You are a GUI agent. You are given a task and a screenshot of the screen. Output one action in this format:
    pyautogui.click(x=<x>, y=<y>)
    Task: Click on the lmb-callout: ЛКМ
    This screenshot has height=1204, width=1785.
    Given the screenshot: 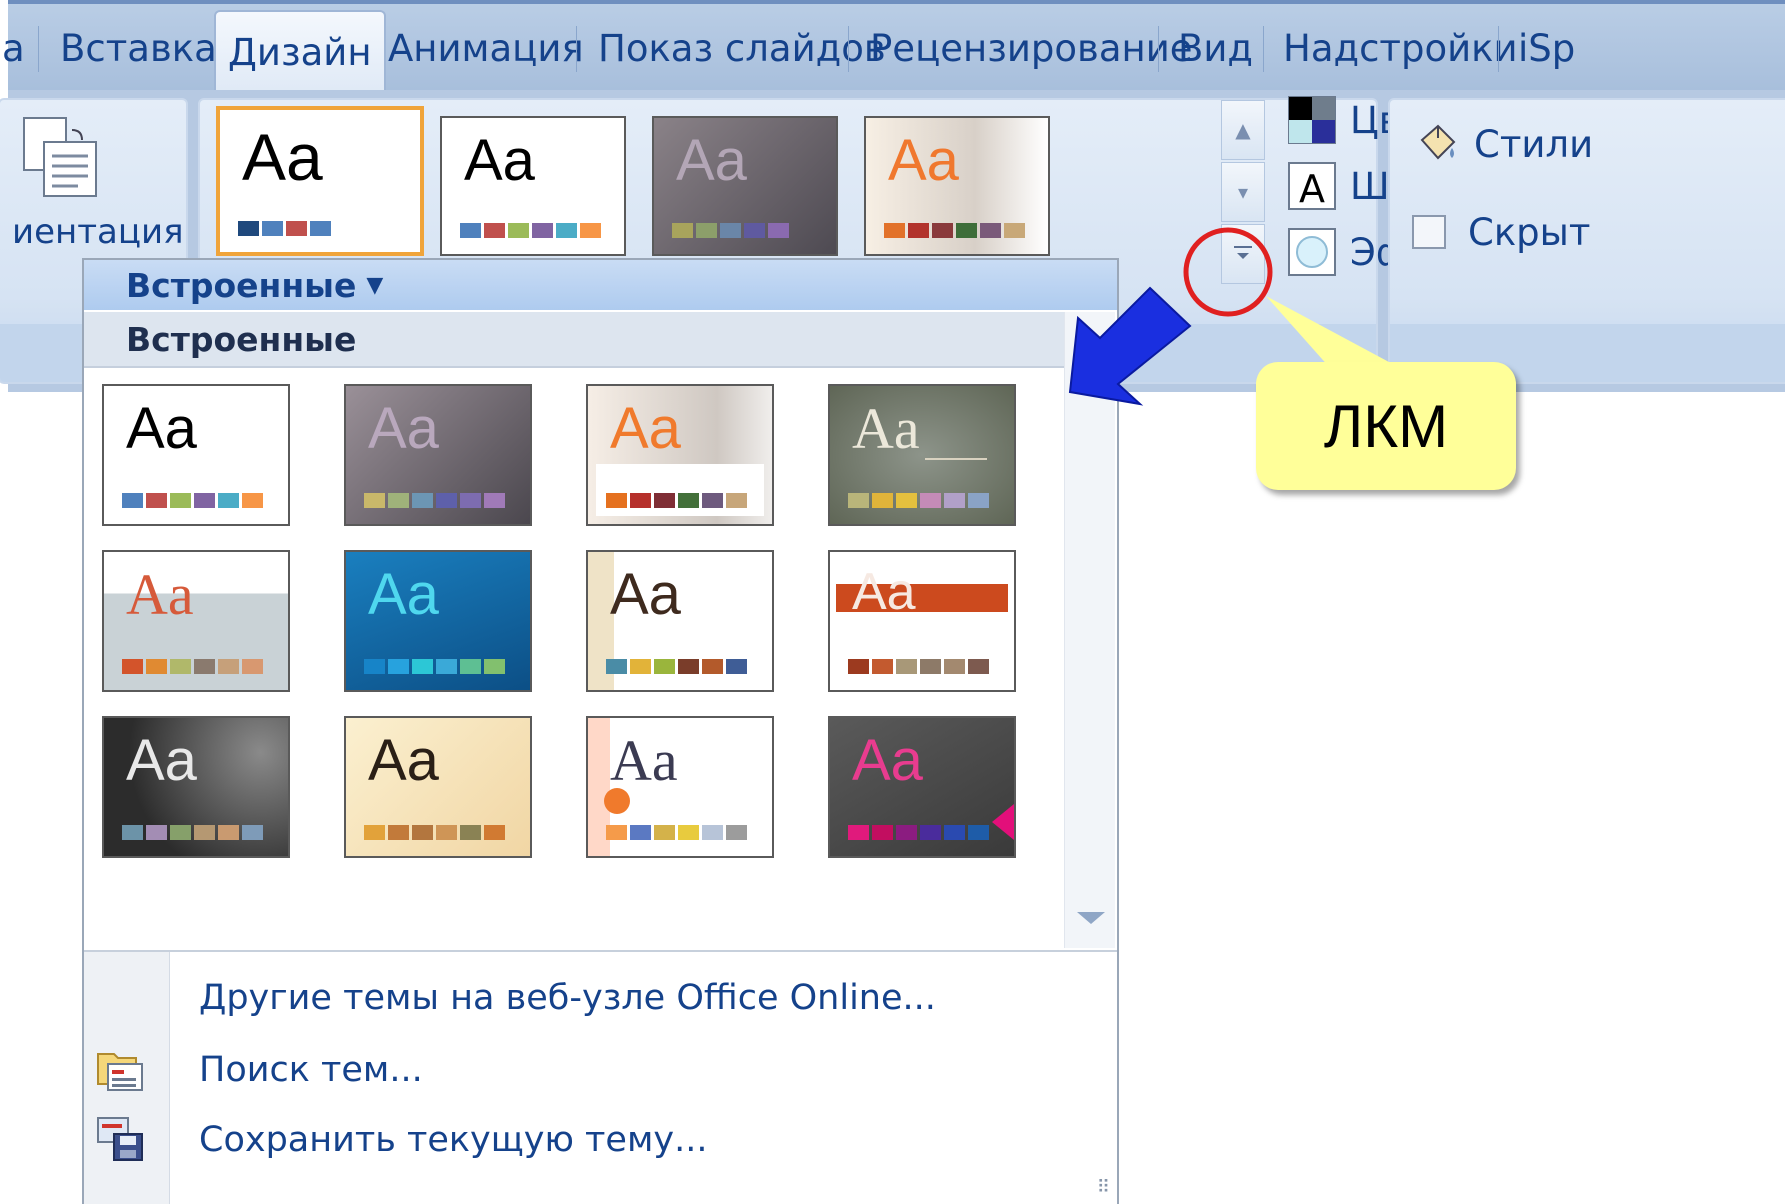 What is the action you would take?
    pyautogui.click(x=1386, y=426)
    